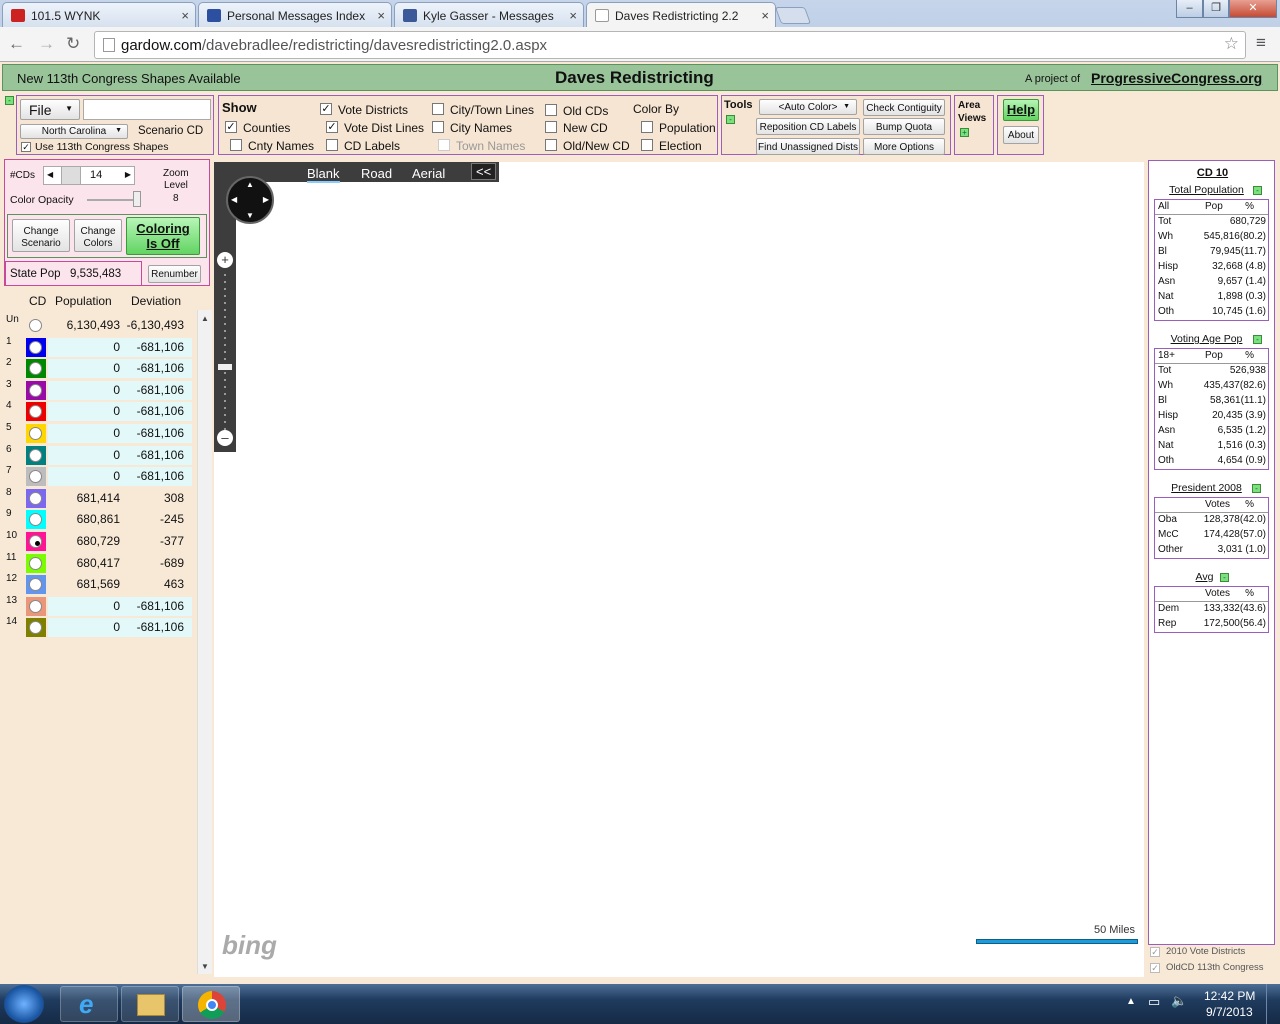  What do you see at coordinates (484, 171) in the screenshot?
I see `collapse-map-tabs-button: <<` at bounding box center [484, 171].